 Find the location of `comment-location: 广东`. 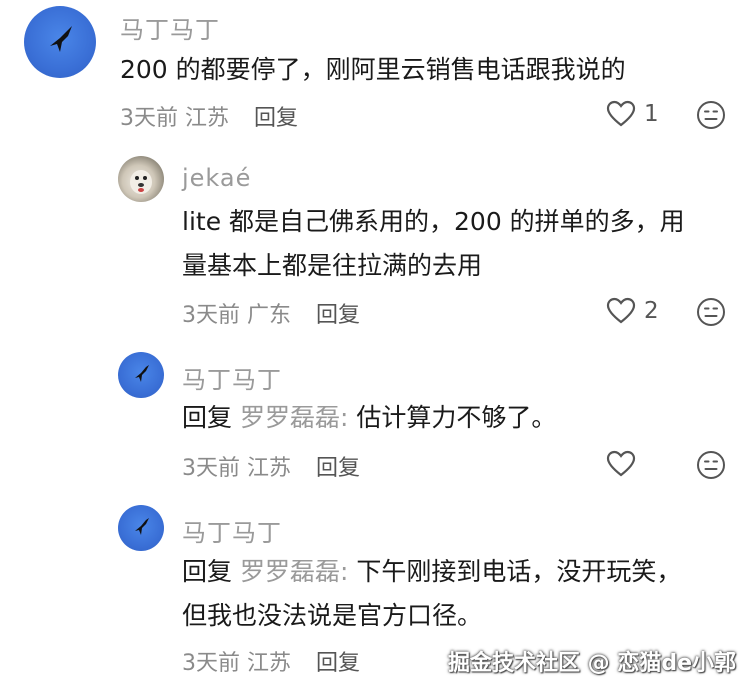

comment-location: 广东 is located at coordinates (269, 315).